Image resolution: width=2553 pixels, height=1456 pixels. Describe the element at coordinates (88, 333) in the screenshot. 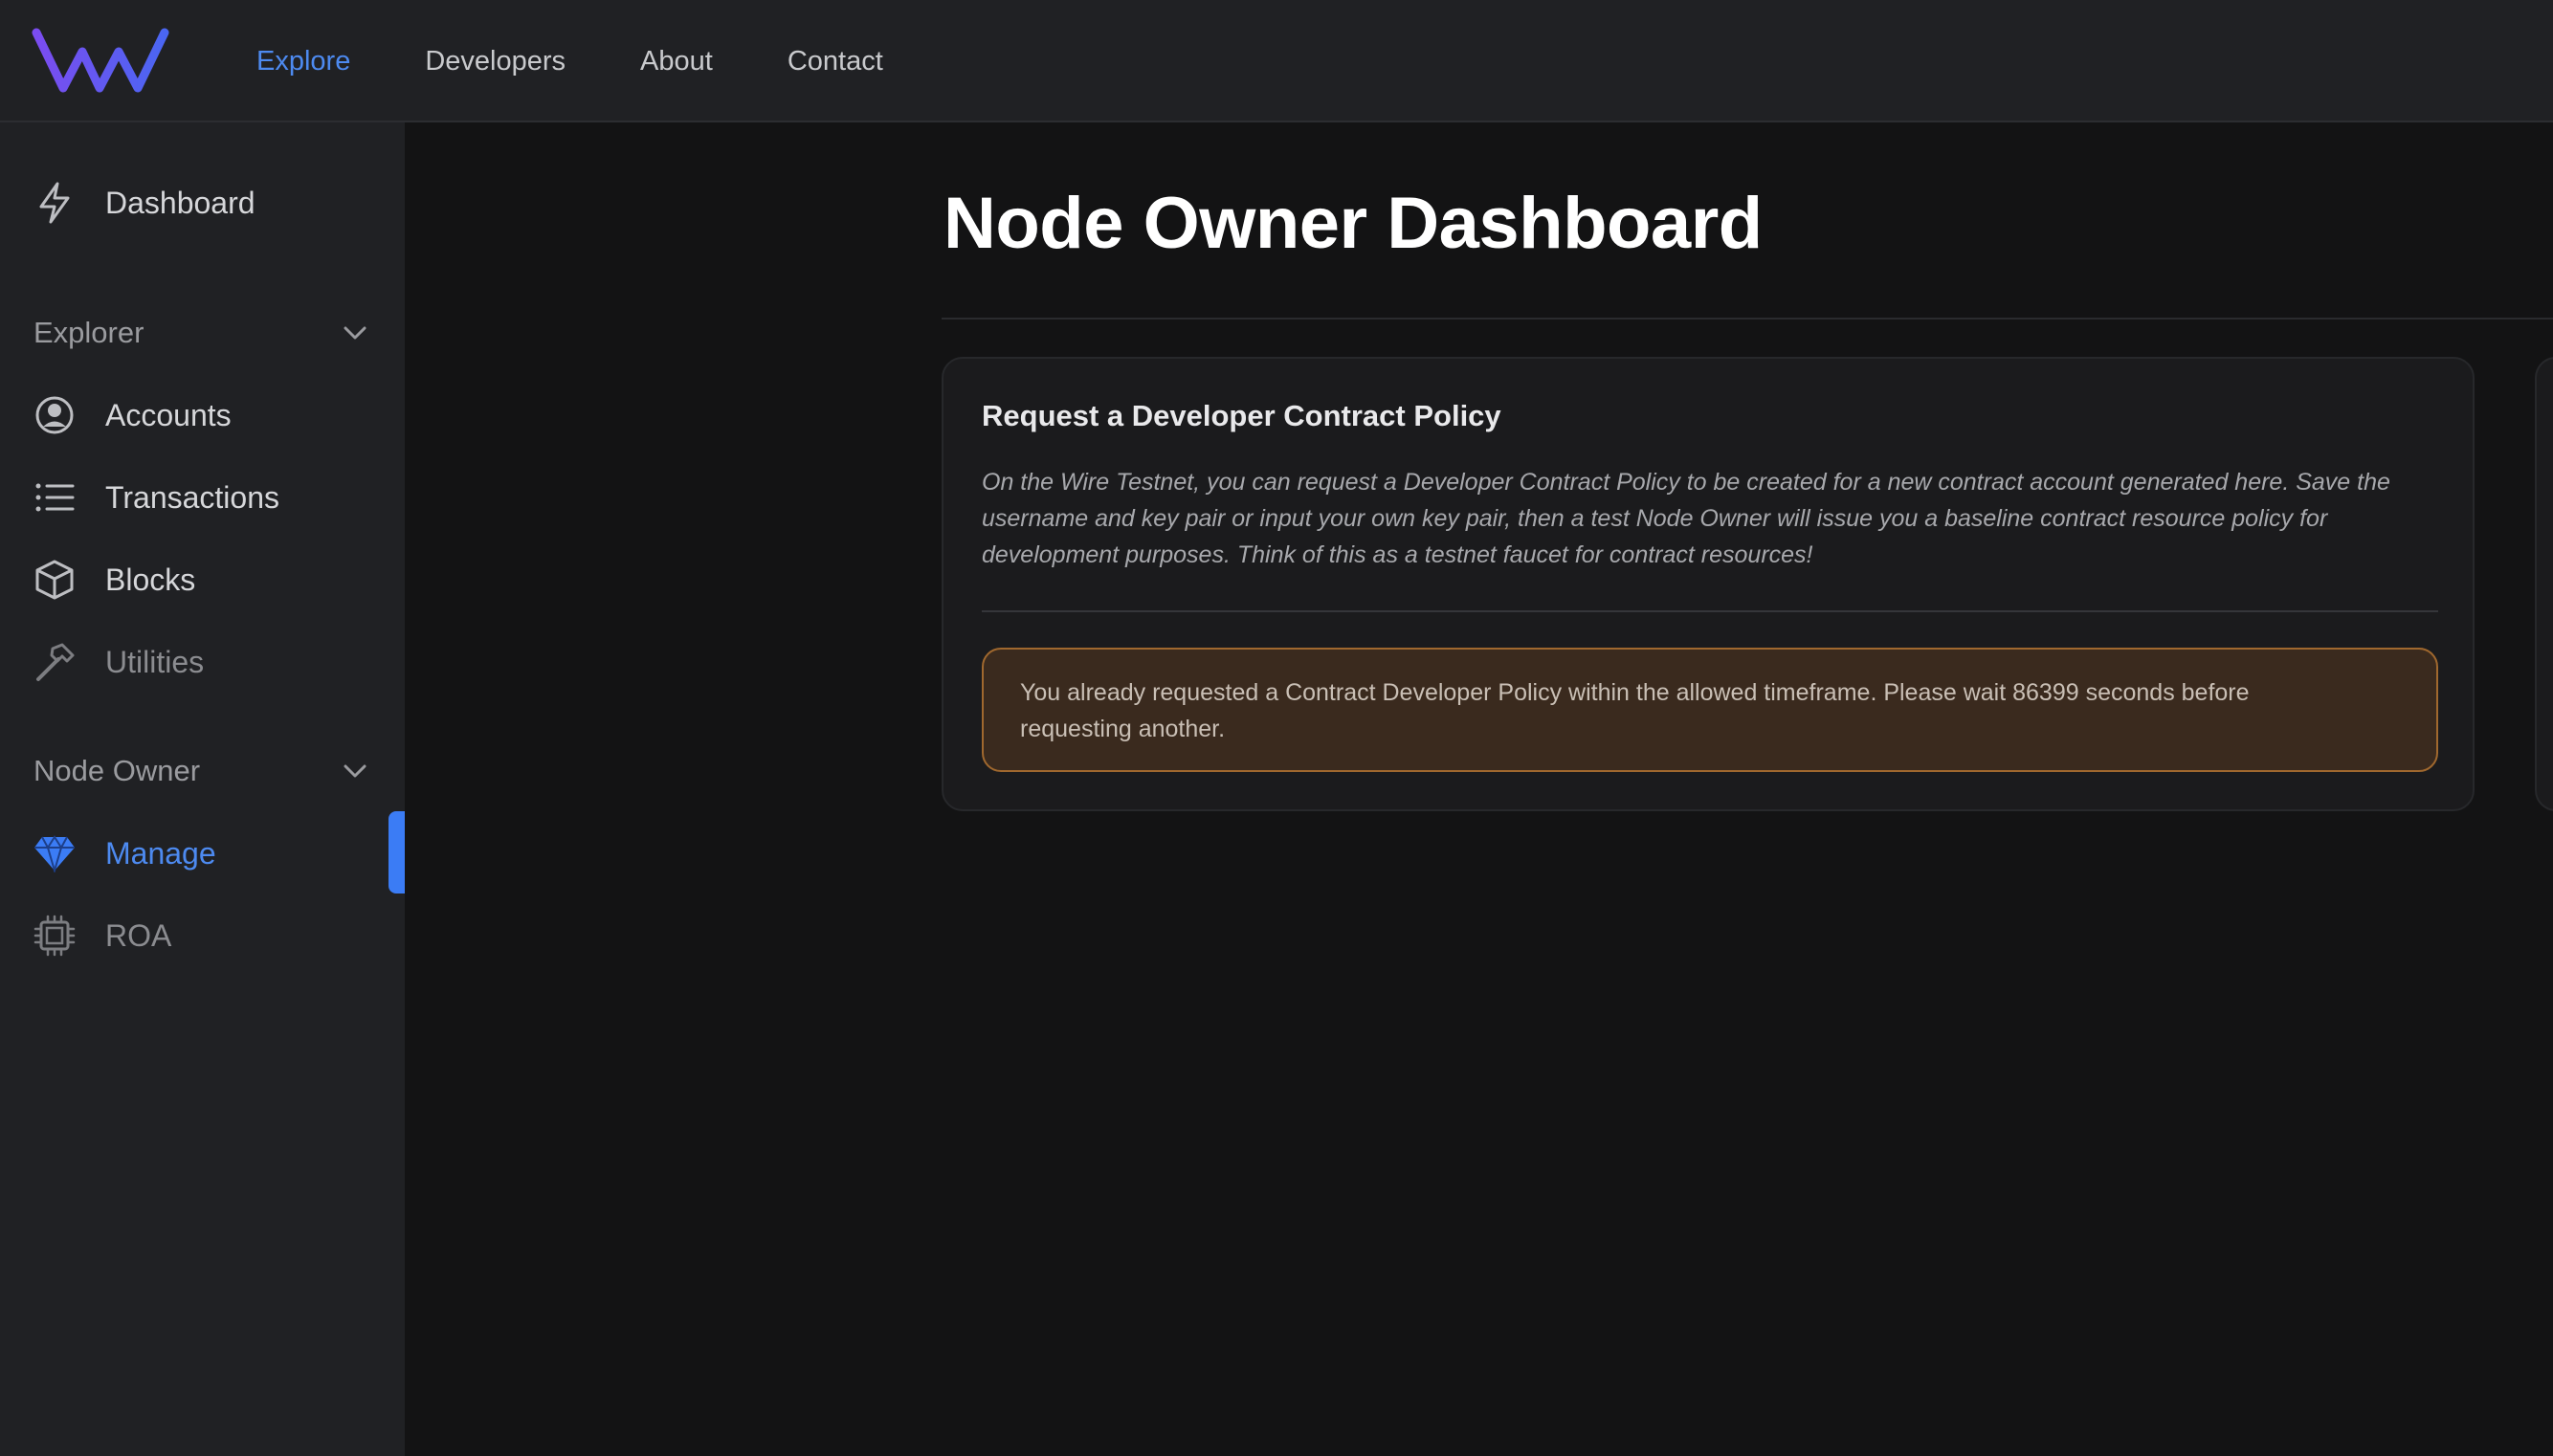

I see `section-label: Explorer` at that location.